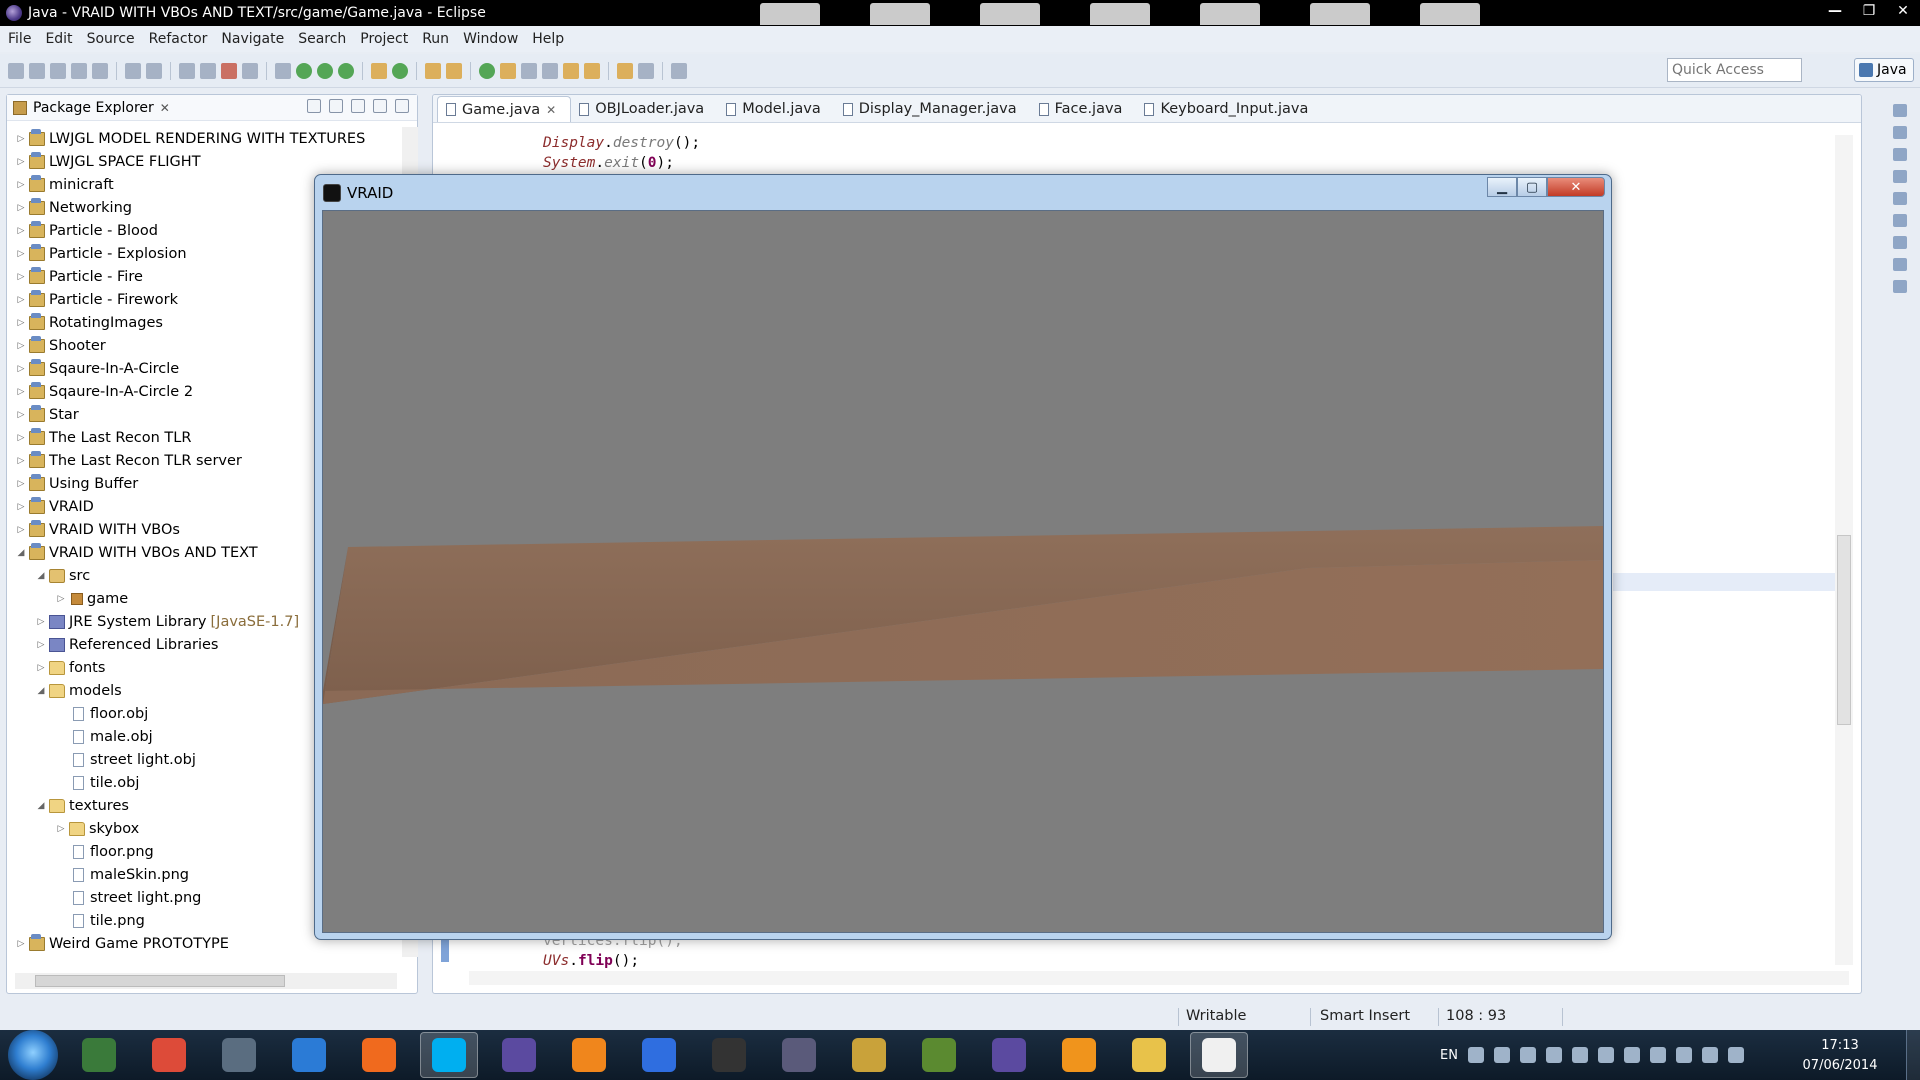 This screenshot has width=1920, height=1080. What do you see at coordinates (1219, 1055) in the screenshot?
I see `taskbar-vraid-app` at bounding box center [1219, 1055].